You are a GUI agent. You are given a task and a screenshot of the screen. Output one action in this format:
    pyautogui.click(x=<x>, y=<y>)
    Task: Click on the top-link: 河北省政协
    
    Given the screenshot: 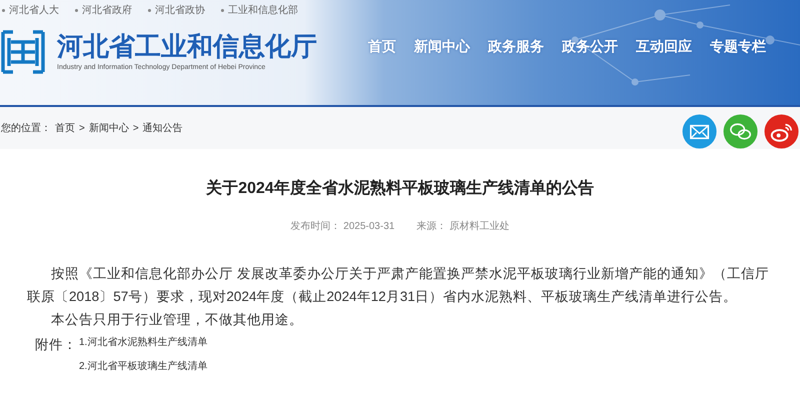 What is the action you would take?
    pyautogui.click(x=180, y=10)
    